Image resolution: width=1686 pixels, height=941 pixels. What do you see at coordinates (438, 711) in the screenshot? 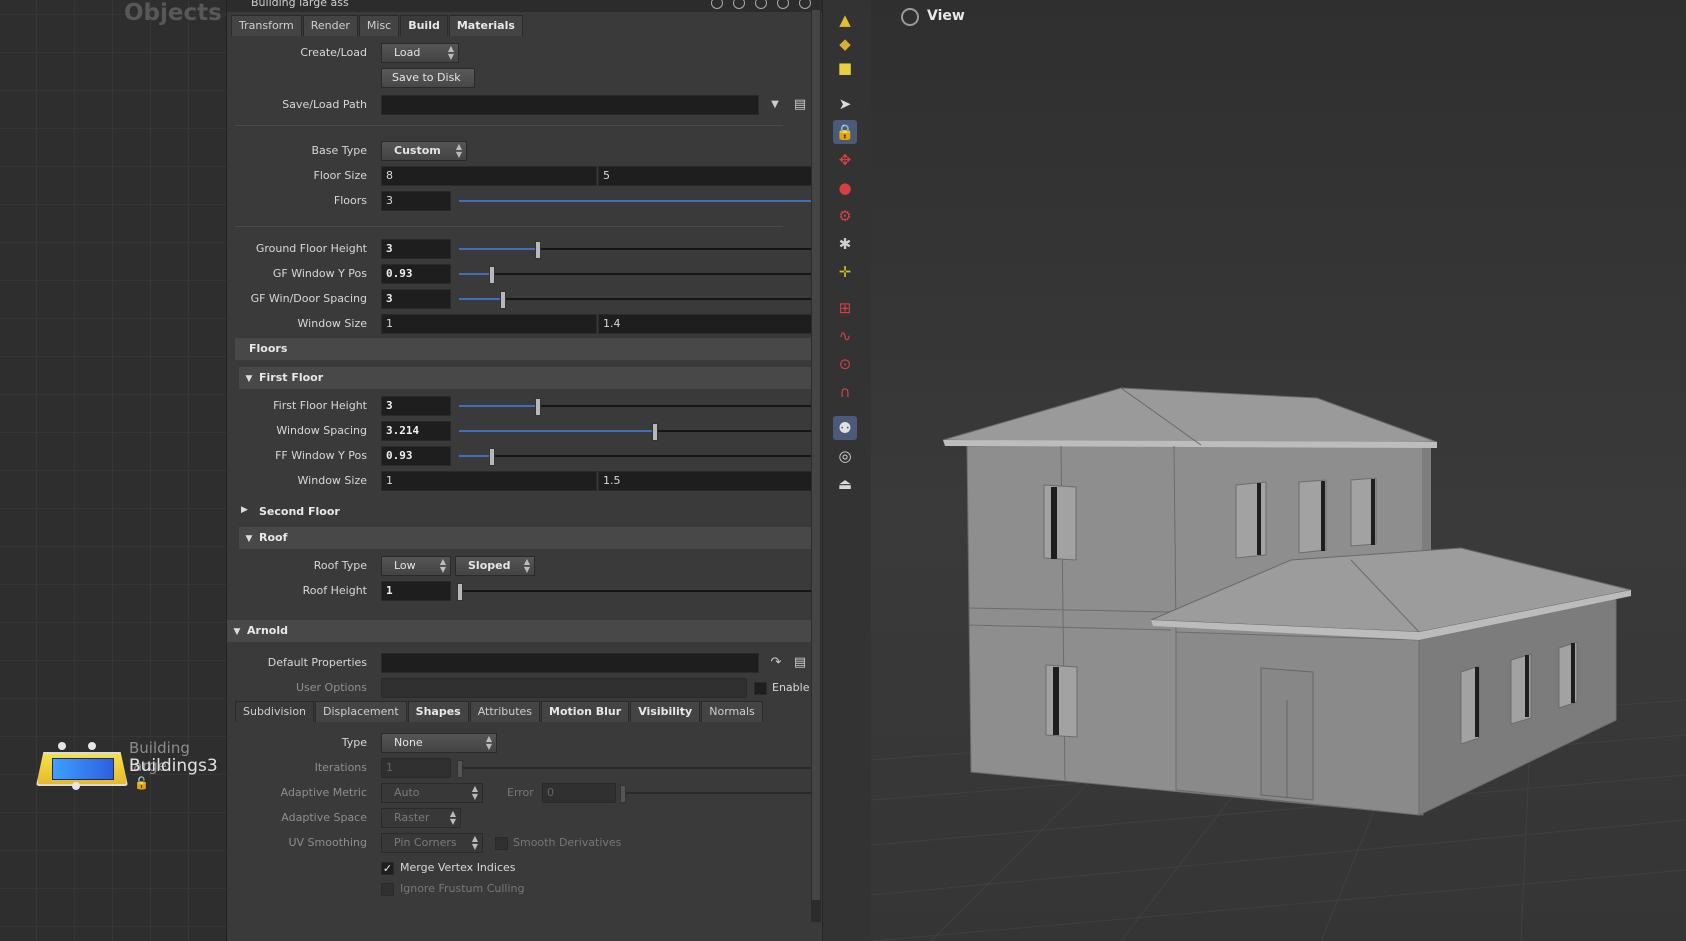
I see `tab-shapes: Shapes` at bounding box center [438, 711].